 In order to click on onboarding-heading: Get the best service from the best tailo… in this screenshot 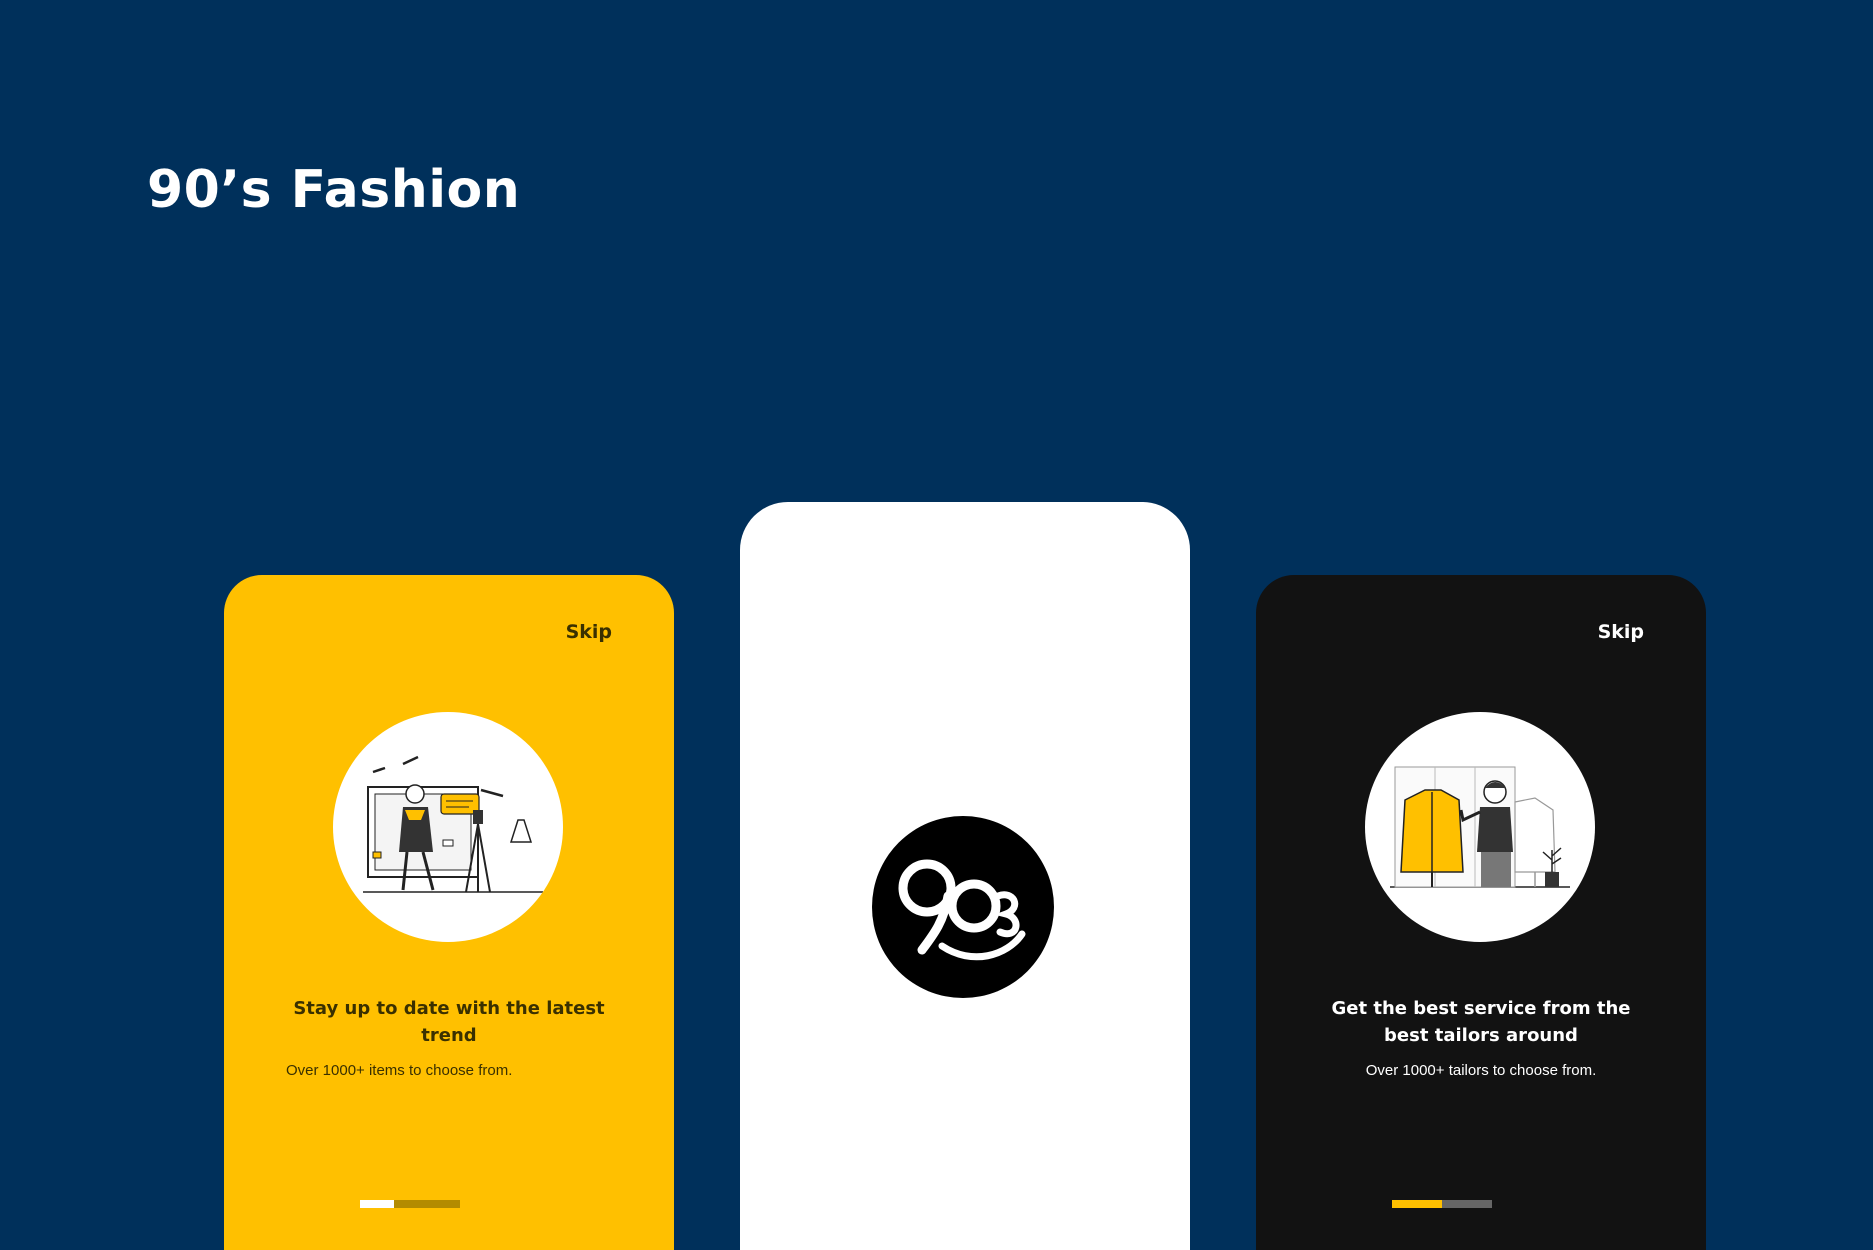, I will do `click(1481, 1022)`.